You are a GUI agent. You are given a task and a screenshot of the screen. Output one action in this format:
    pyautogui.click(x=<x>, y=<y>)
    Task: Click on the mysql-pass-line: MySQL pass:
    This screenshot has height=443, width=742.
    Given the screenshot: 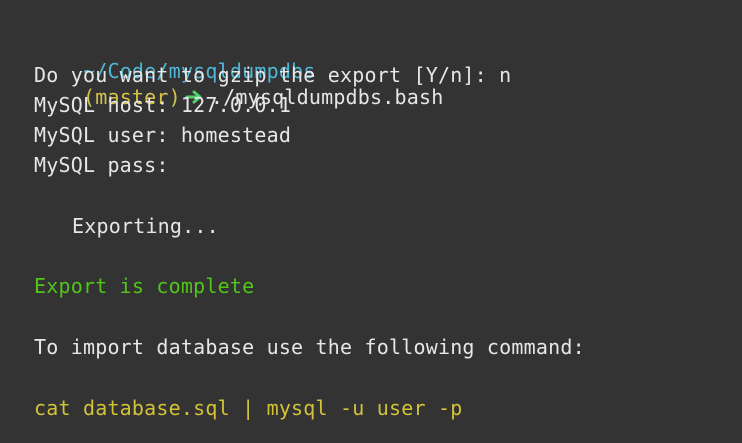 What is the action you would take?
    pyautogui.click(x=101, y=165)
    